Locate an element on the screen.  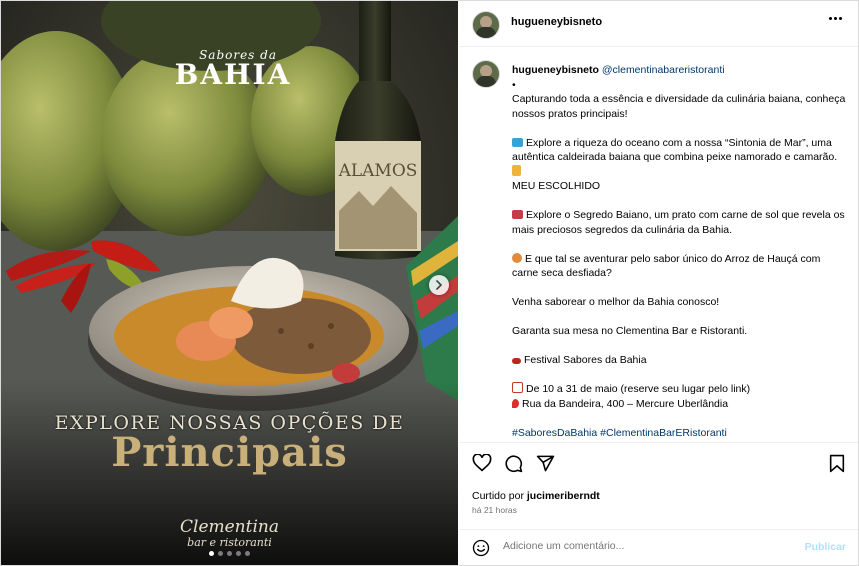
clementina-logo: Clementina bar e ristoranti is located at coordinates (229, 533).